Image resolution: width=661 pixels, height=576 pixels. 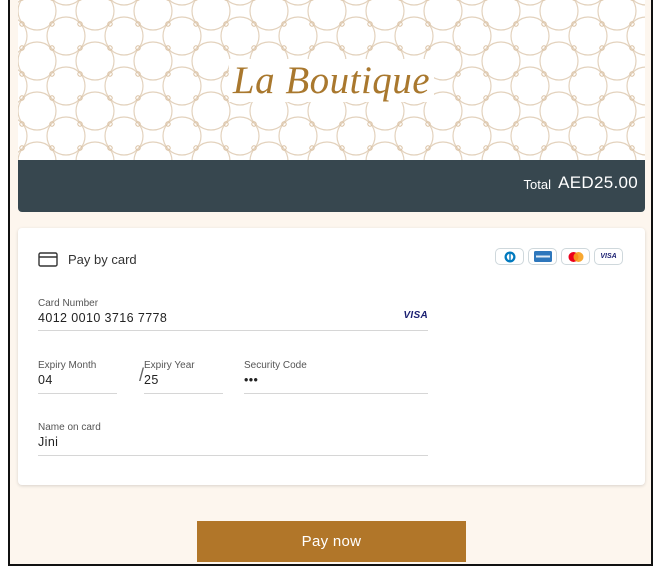 What do you see at coordinates (48, 259) in the screenshot?
I see `credit-card-icon` at bounding box center [48, 259].